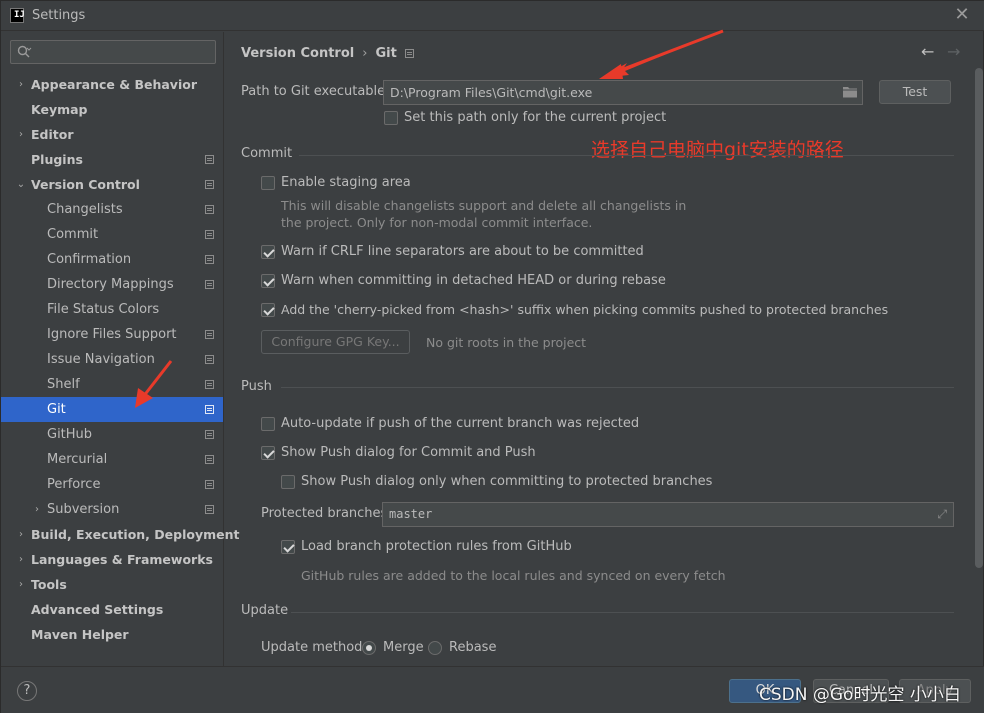 The image size is (984, 713). Describe the element at coordinates (386, 53) in the screenshot. I see `breadcrumb-current: Git` at that location.